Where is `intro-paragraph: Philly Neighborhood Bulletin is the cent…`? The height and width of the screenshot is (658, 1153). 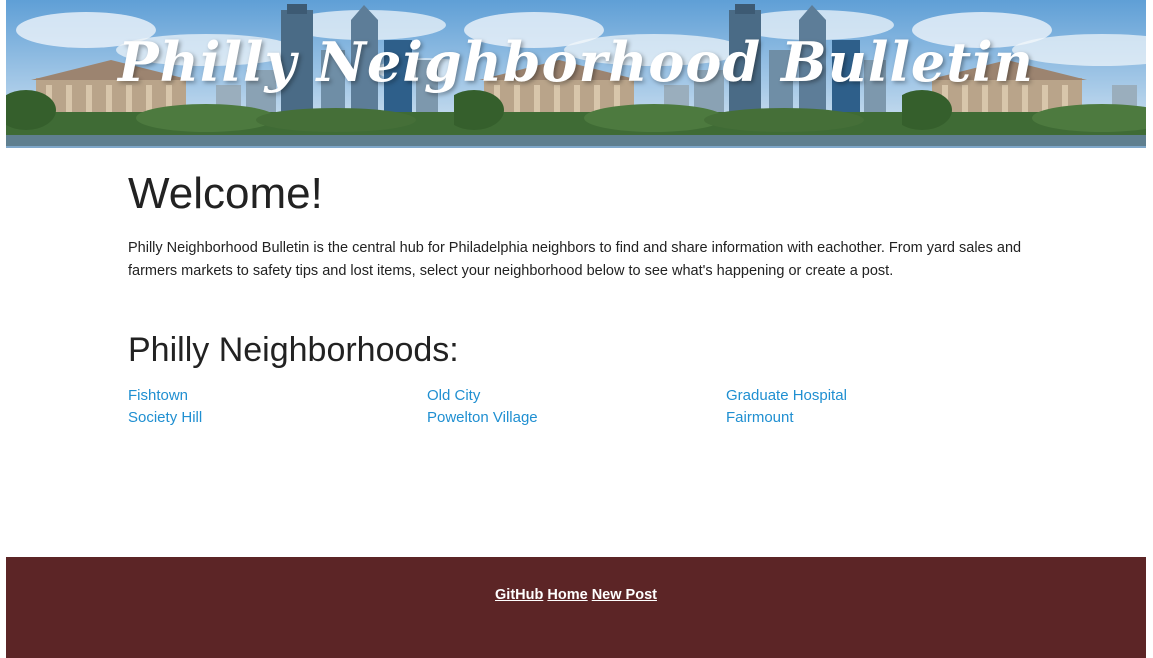 intro-paragraph: Philly Neighborhood Bulletin is the cent… is located at coordinates (575, 259).